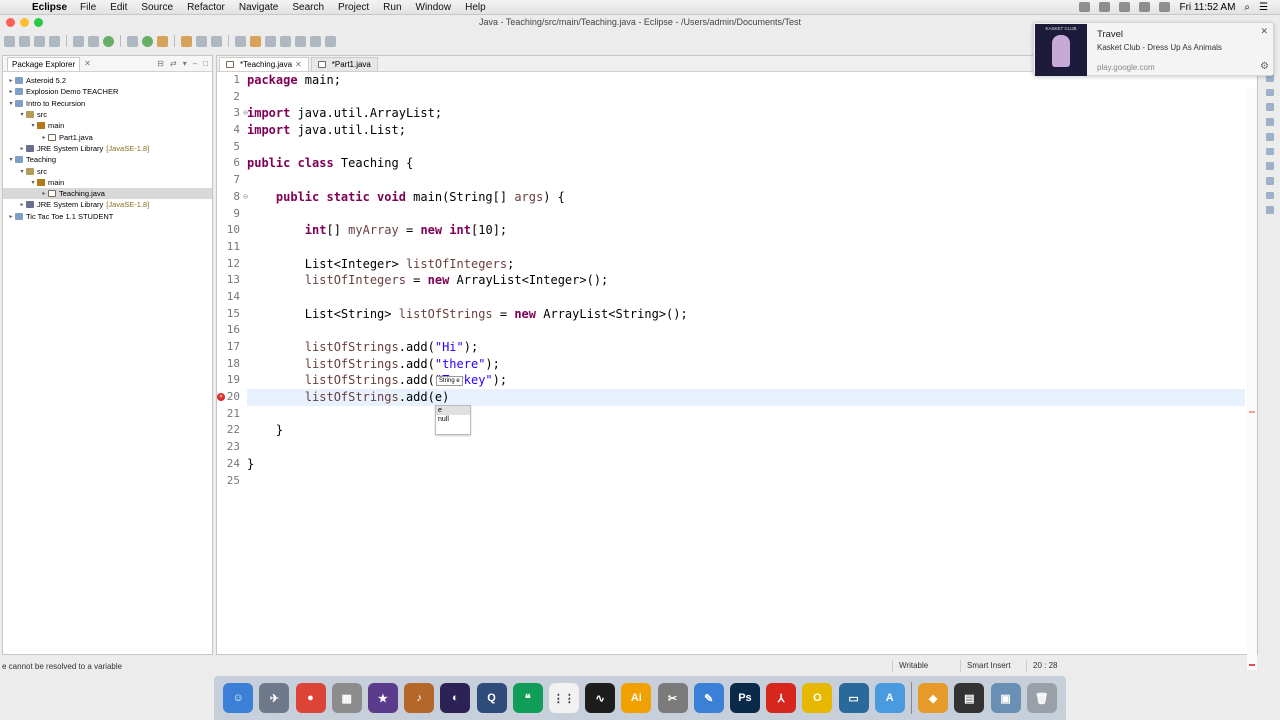  Describe the element at coordinates (270, 41) in the screenshot. I see `mark-occurrences-icon` at that location.